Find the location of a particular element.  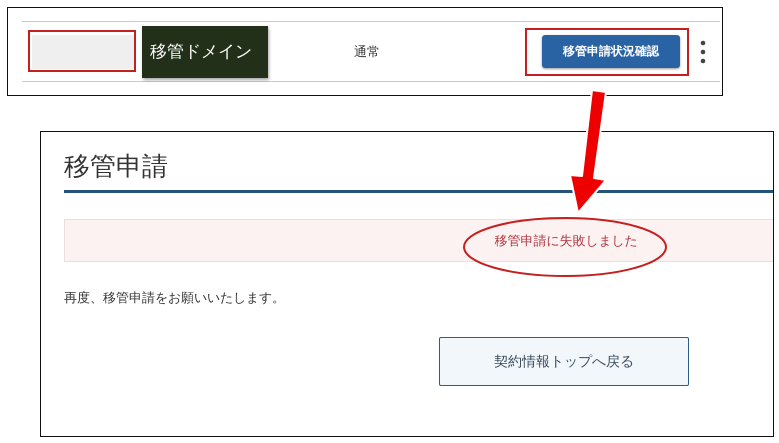

retry-message: 再度、移管申請をお願いいたします。 is located at coordinates (175, 298).